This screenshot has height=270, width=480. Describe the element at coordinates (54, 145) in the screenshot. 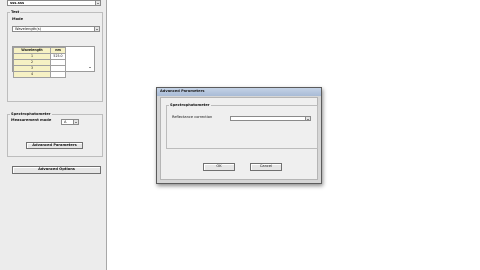

I see `advanced-parameters-button: Advanced Parameters` at that location.